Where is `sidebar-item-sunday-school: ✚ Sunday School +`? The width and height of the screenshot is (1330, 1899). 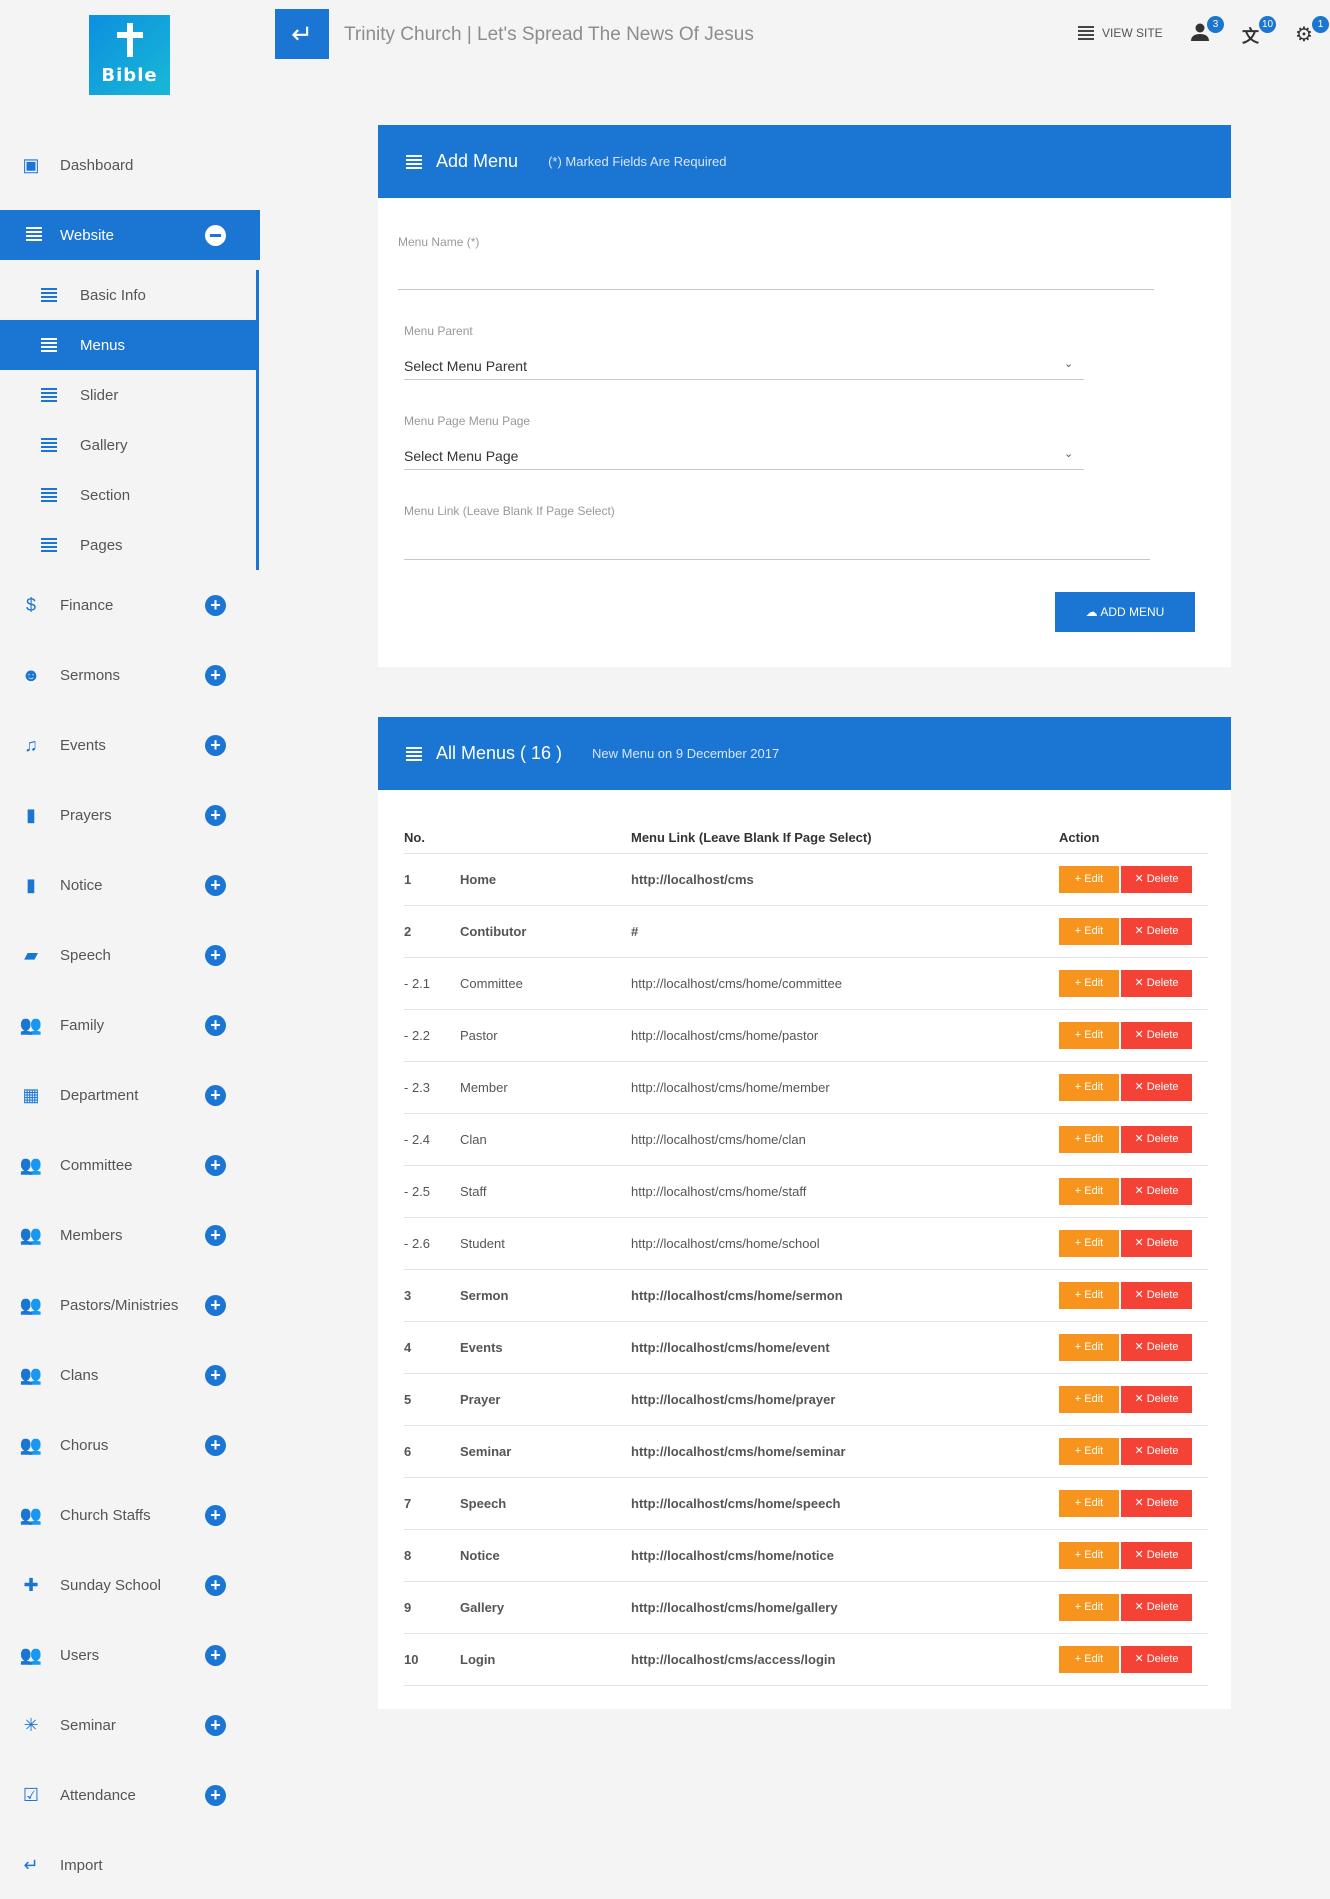
sidebar-item-sunday-school: ✚ Sunday School + is located at coordinates (130, 1585).